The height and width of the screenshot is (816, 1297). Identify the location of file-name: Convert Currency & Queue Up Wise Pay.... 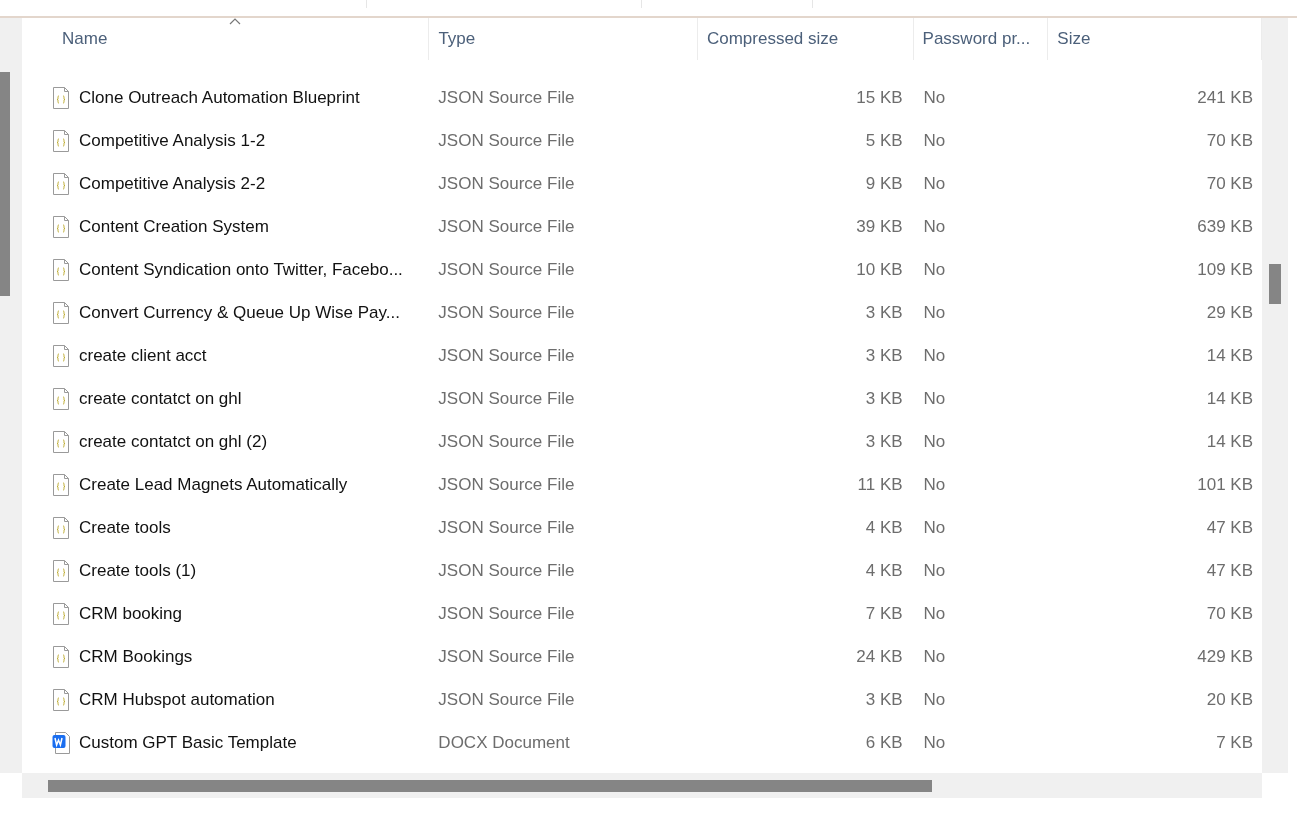
(239, 312).